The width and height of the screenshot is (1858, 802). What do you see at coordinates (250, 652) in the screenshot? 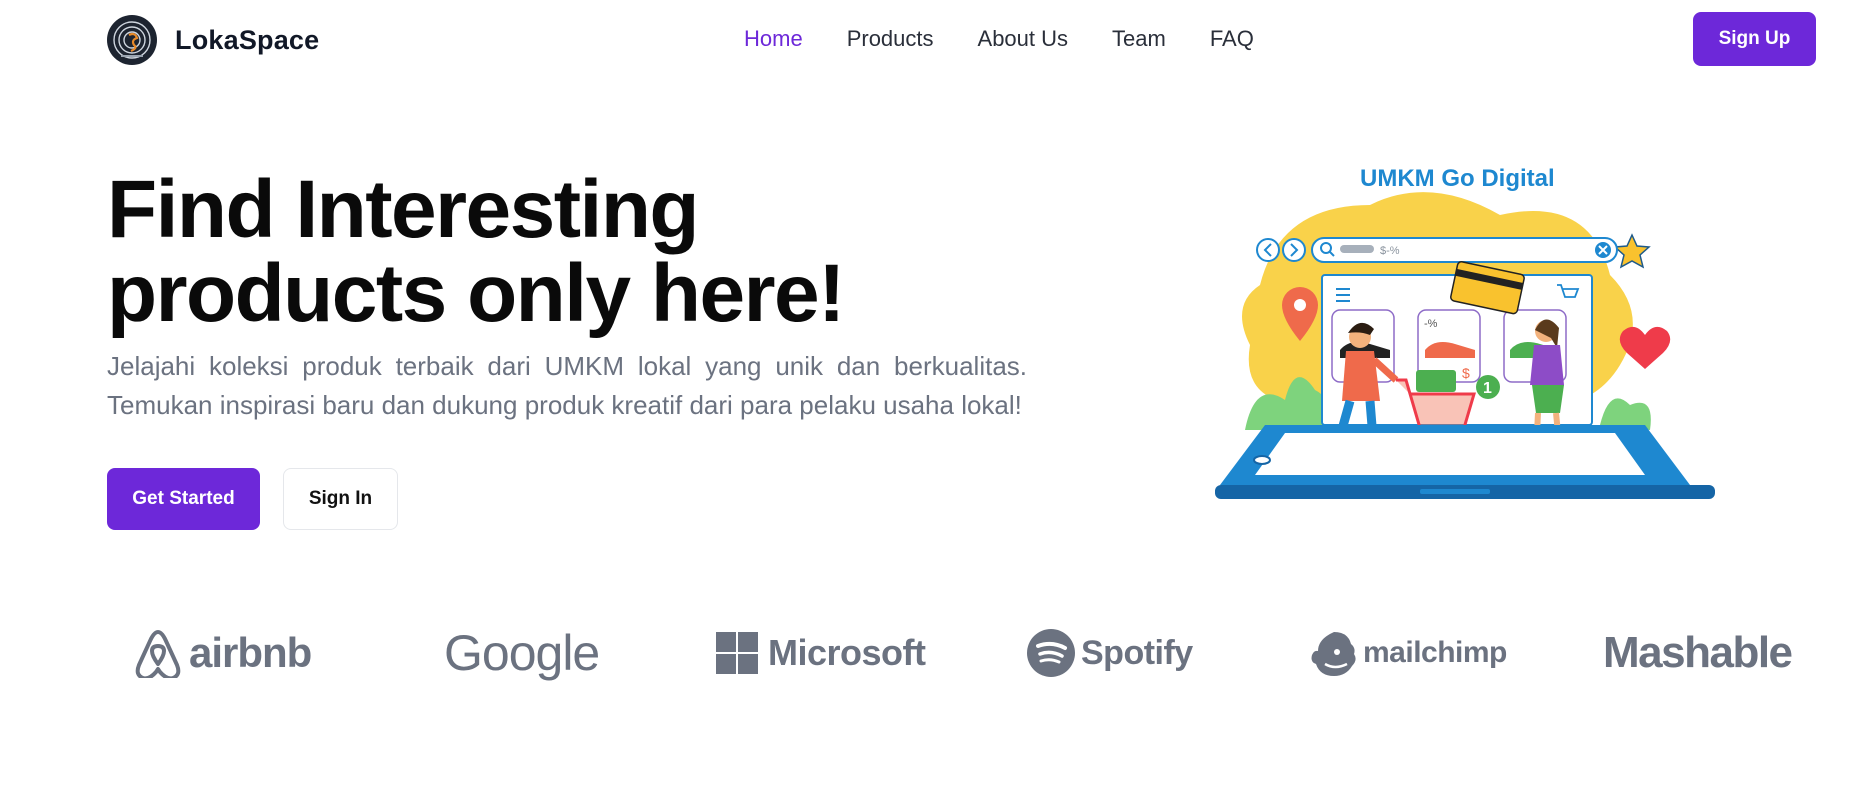
I see `partner-name-airbnb: airbnb` at bounding box center [250, 652].